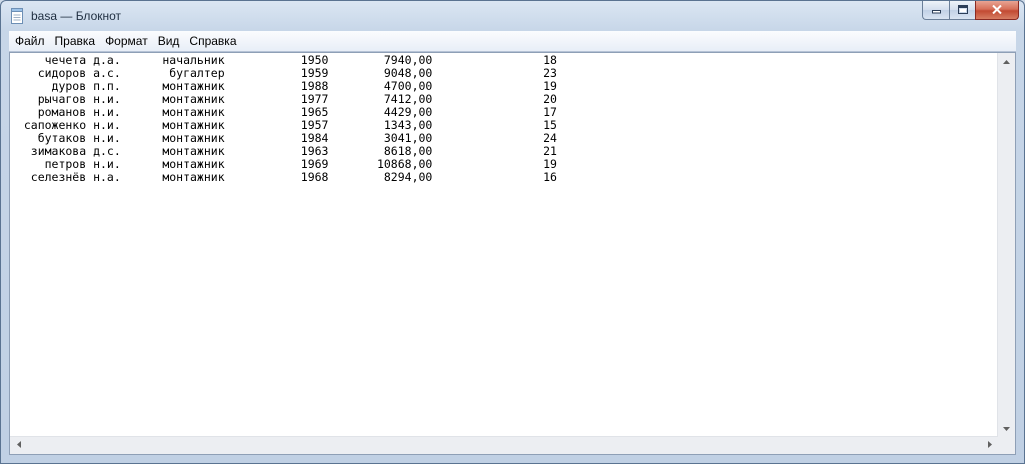 The width and height of the screenshot is (1025, 464). I want to click on caption-buttons, so click(970, 10).